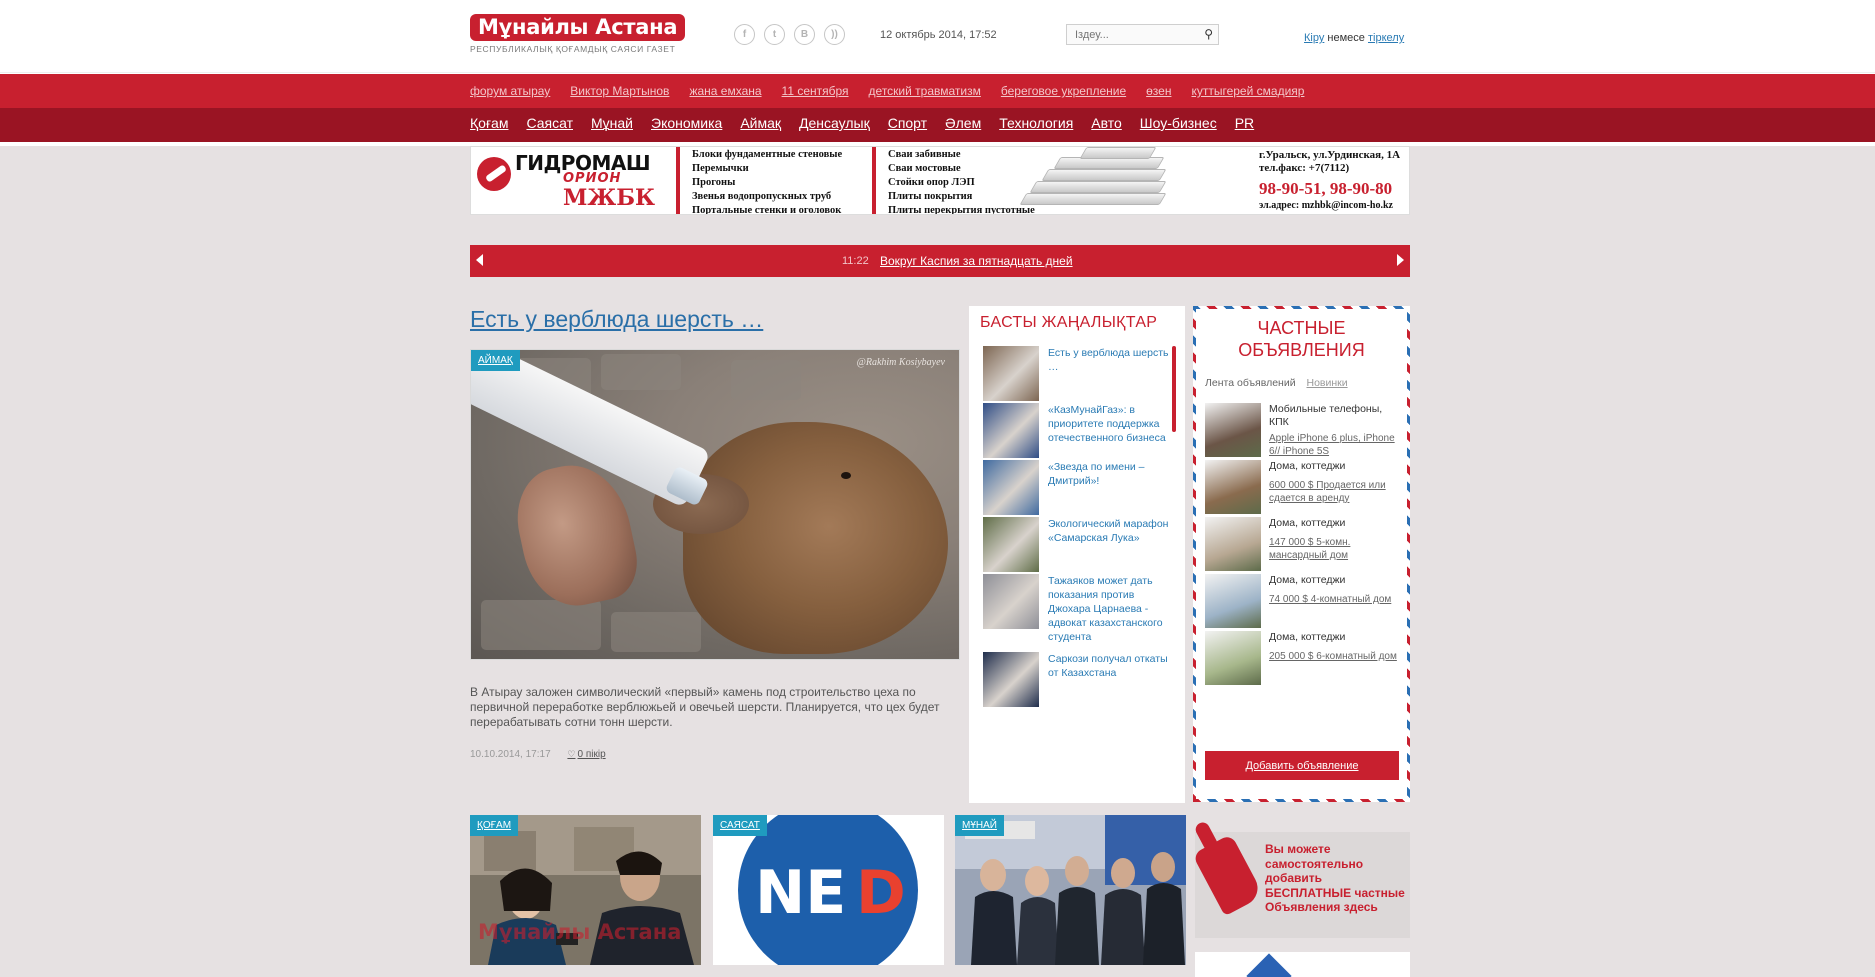  What do you see at coordinates (494, 825) in the screenshot?
I see `card-category-badge: ҚОҒАМ` at bounding box center [494, 825].